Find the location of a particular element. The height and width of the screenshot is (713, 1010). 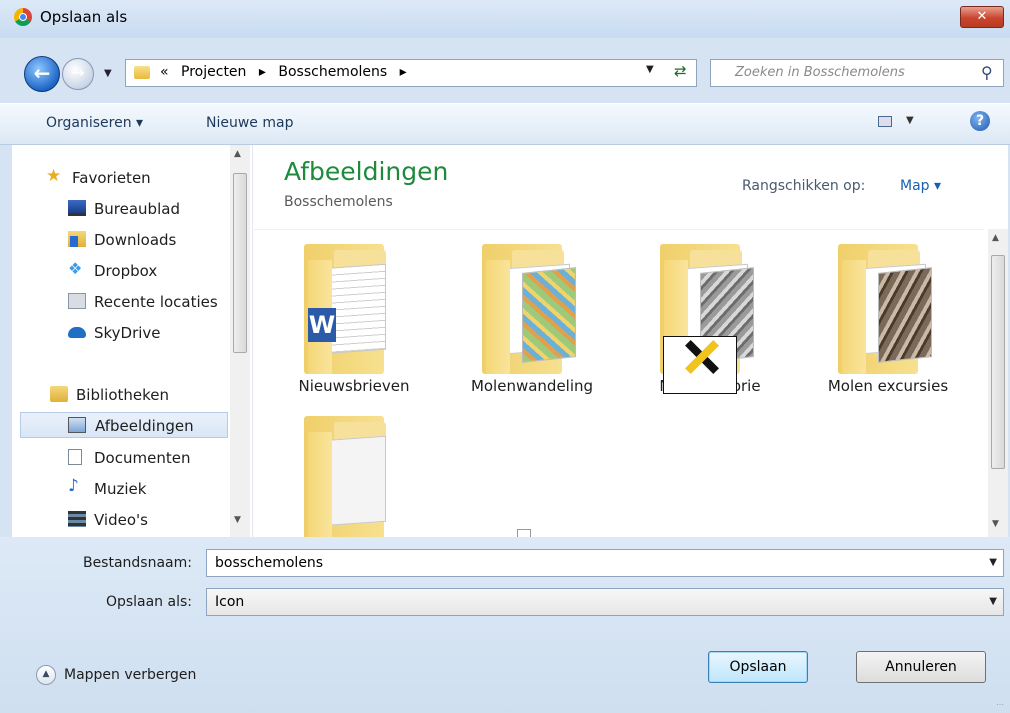

star-icon: ★ is located at coordinates (54, 176).